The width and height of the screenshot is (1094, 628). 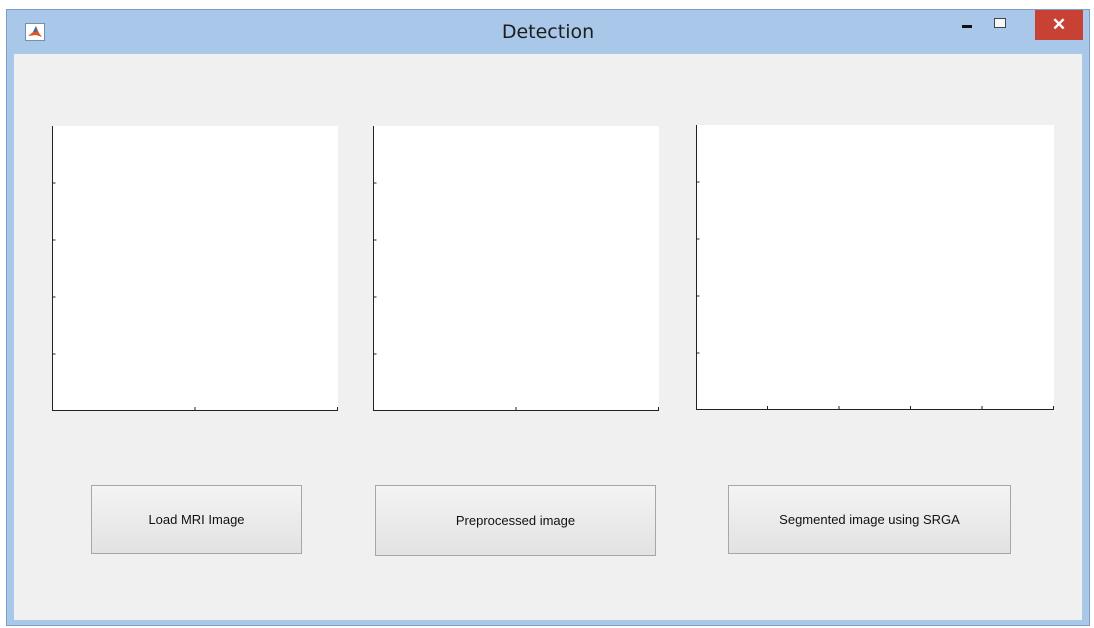 I want to click on title-bar: Detection ✕, so click(x=548, y=32).